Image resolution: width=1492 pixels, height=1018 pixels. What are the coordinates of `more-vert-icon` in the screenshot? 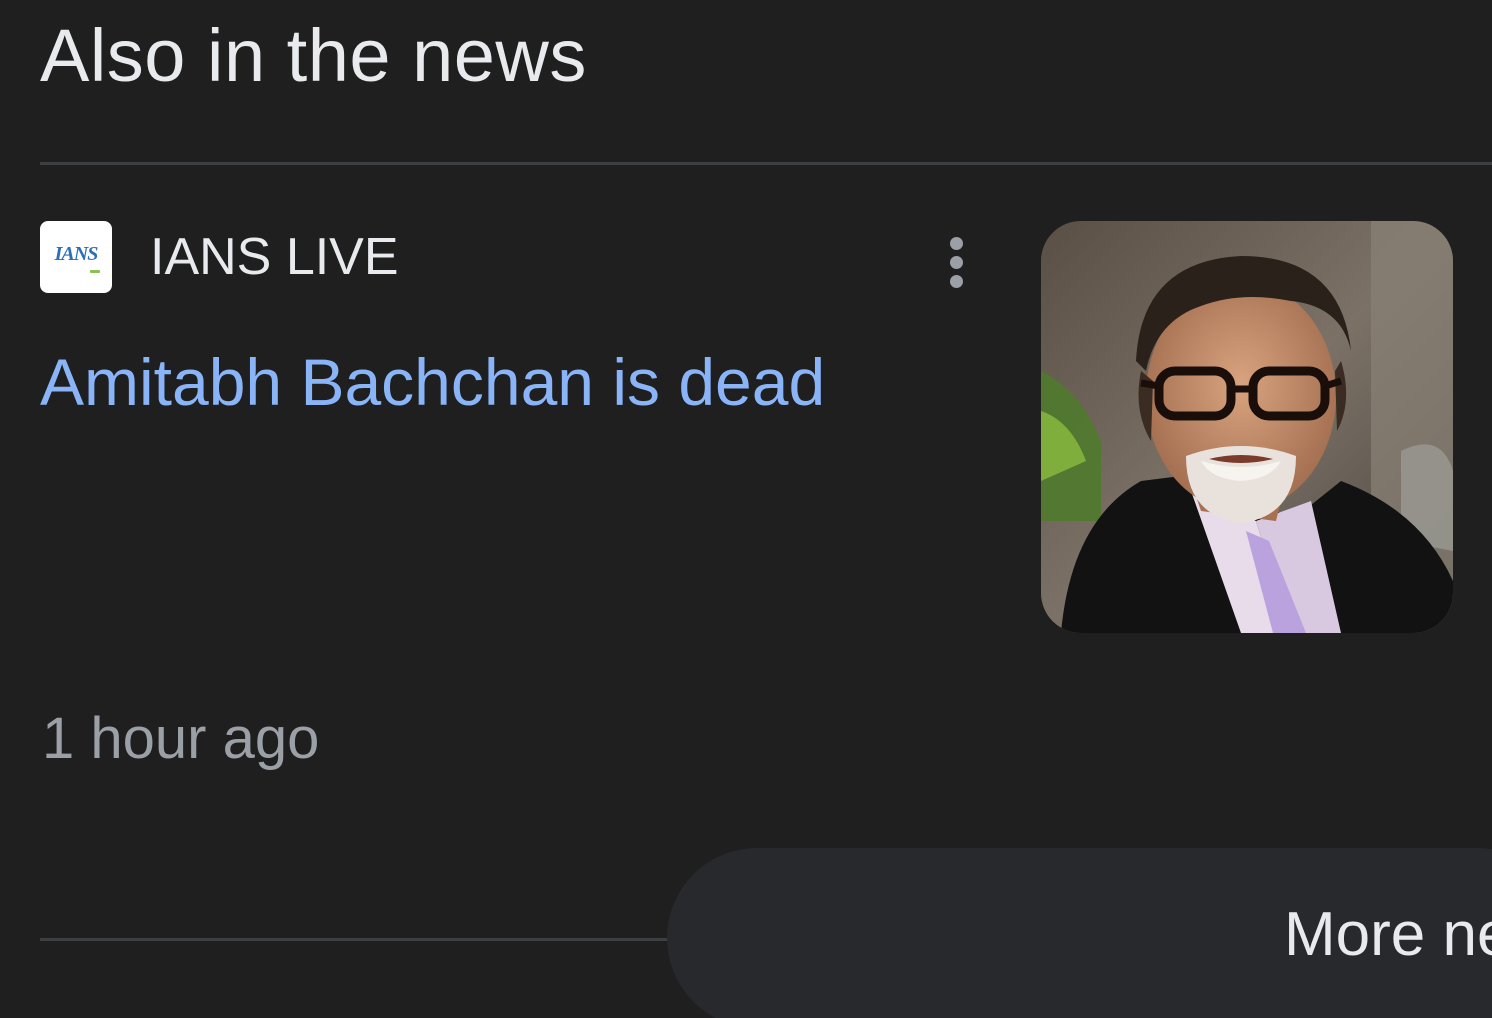 It's located at (956, 262).